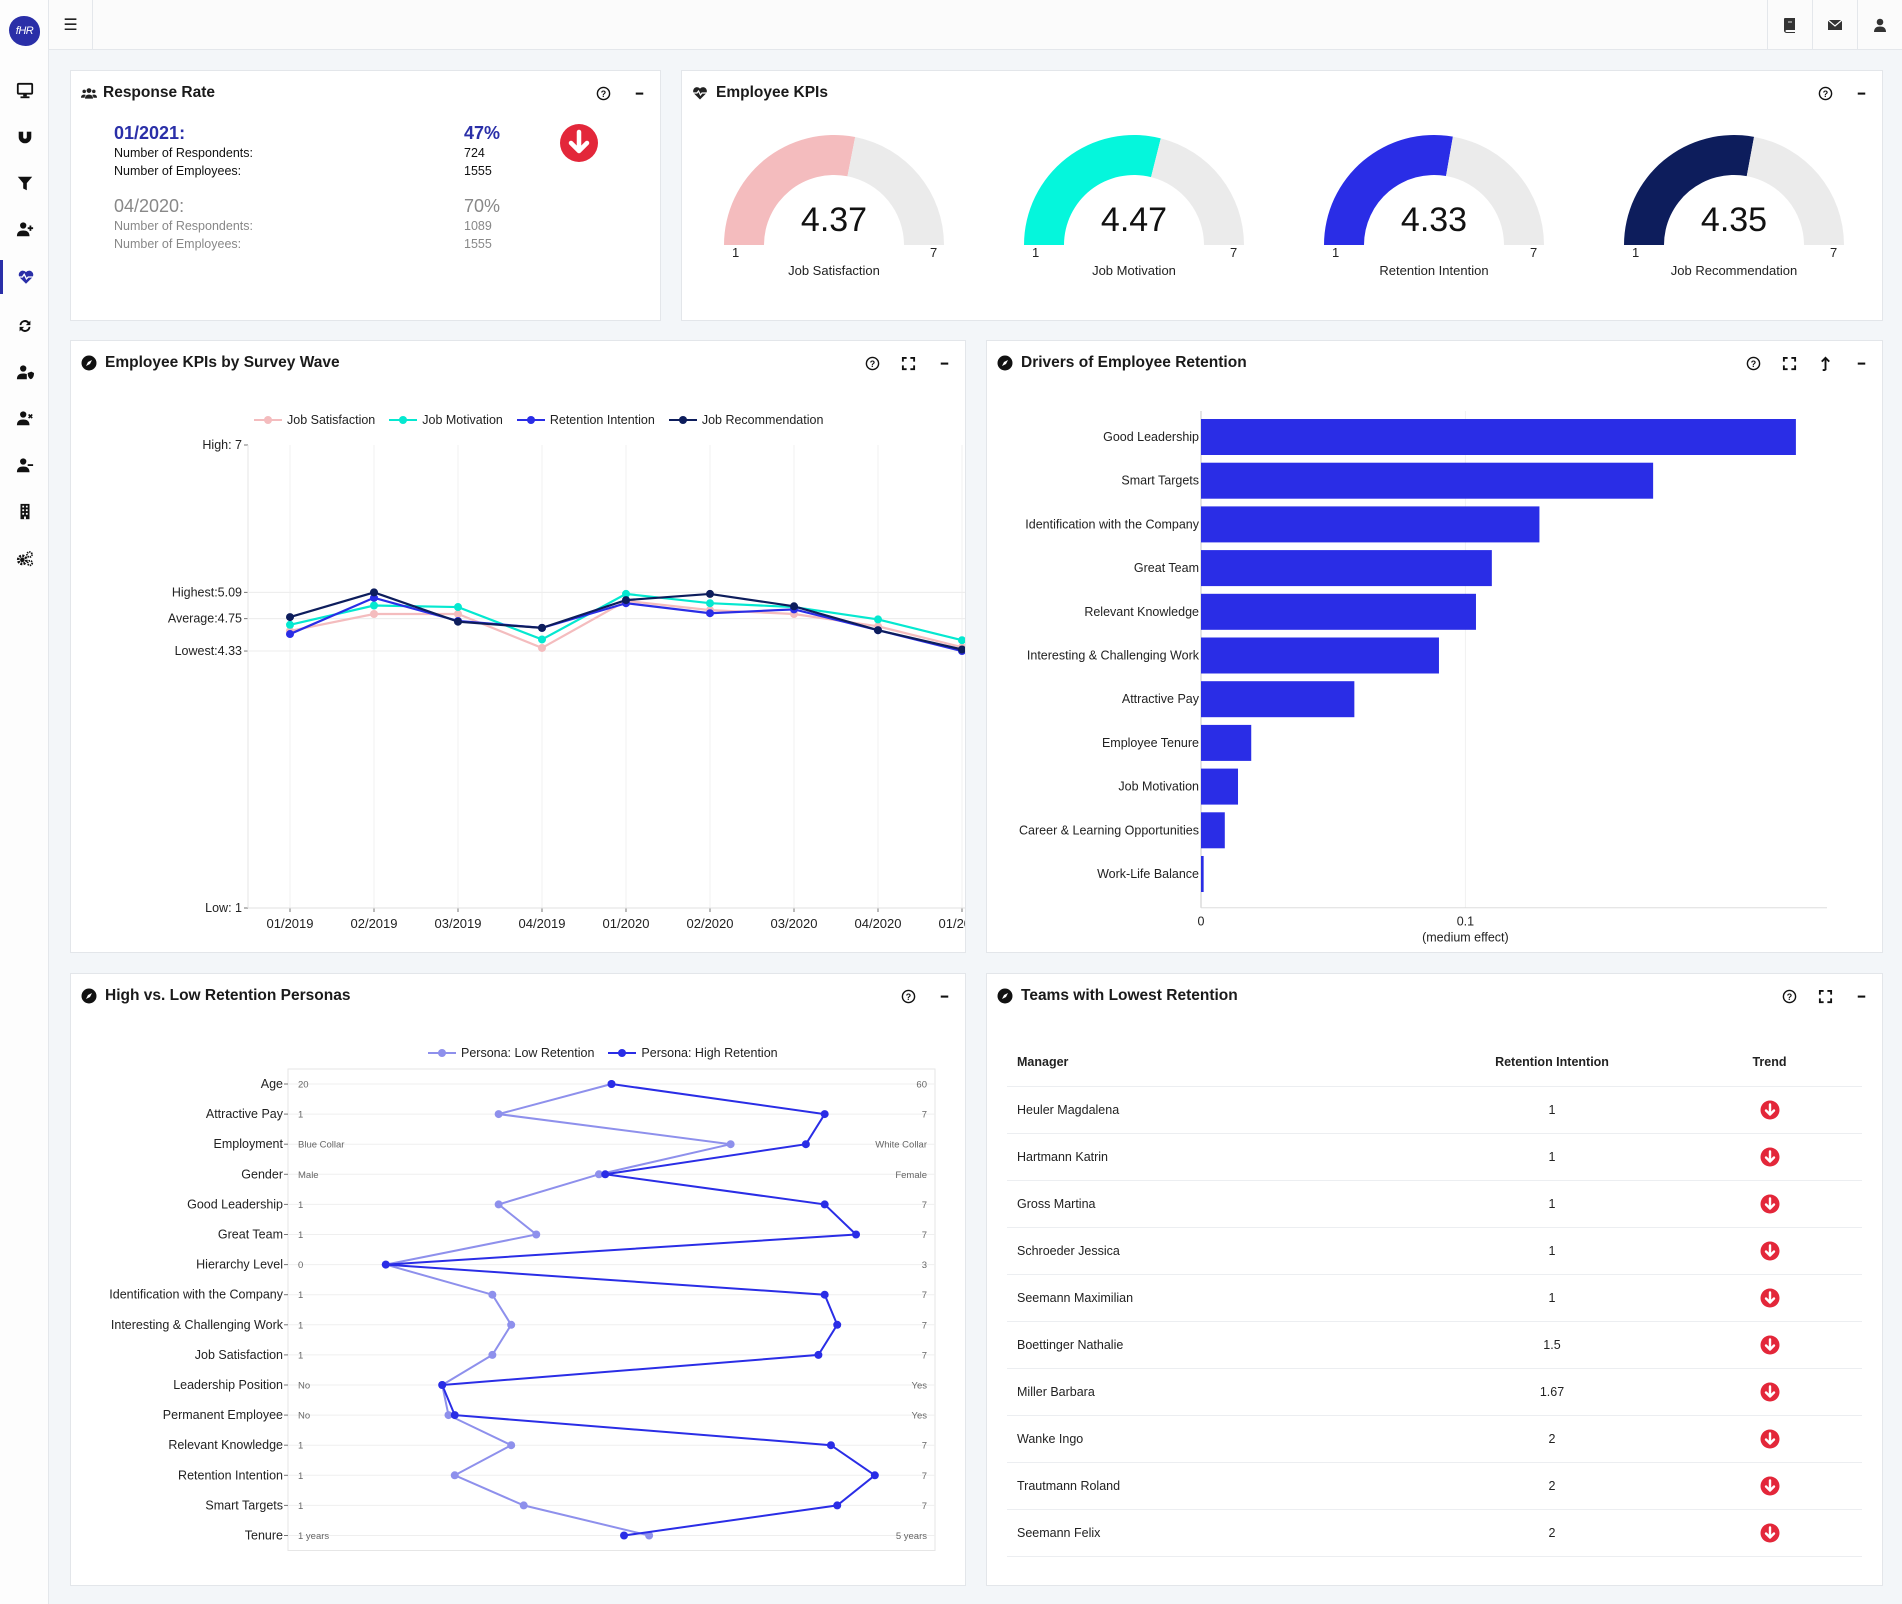  I want to click on table-row: Hartmann Katrin 1, so click(1434, 1157).